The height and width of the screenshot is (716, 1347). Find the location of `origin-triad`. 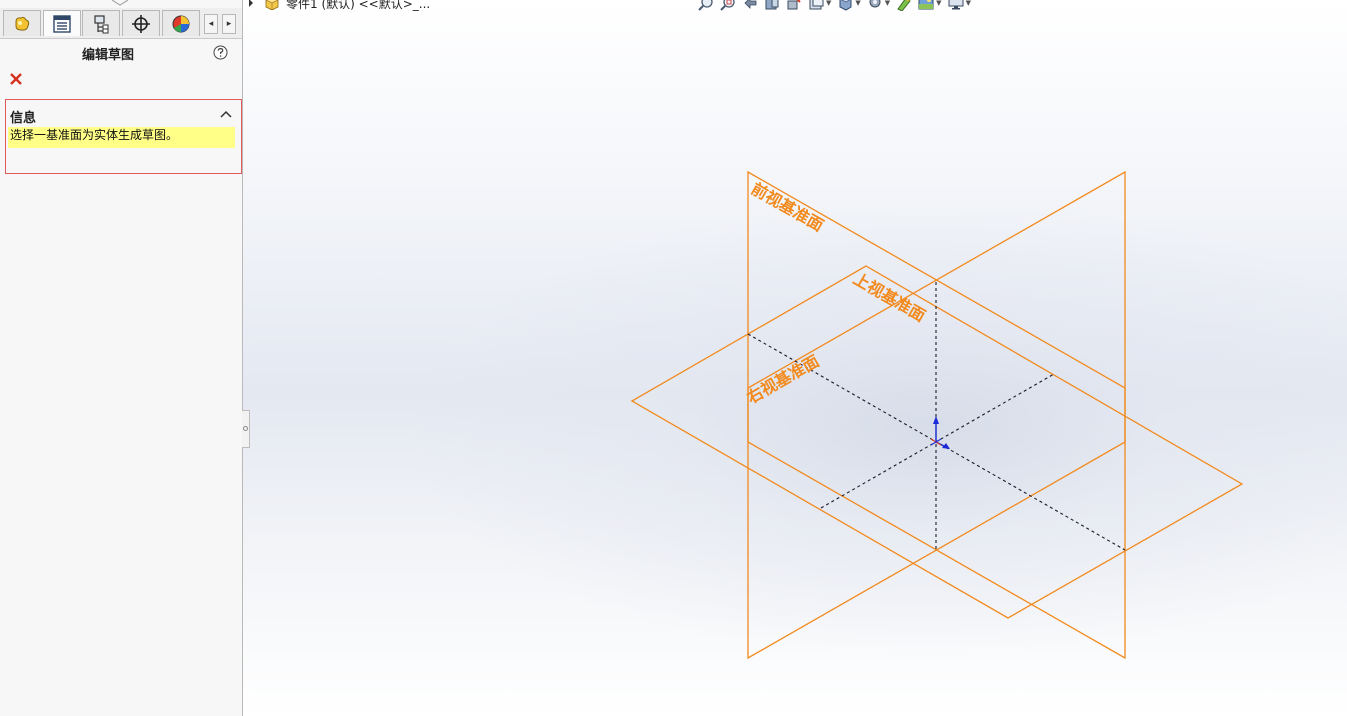

origin-triad is located at coordinates (940, 432).